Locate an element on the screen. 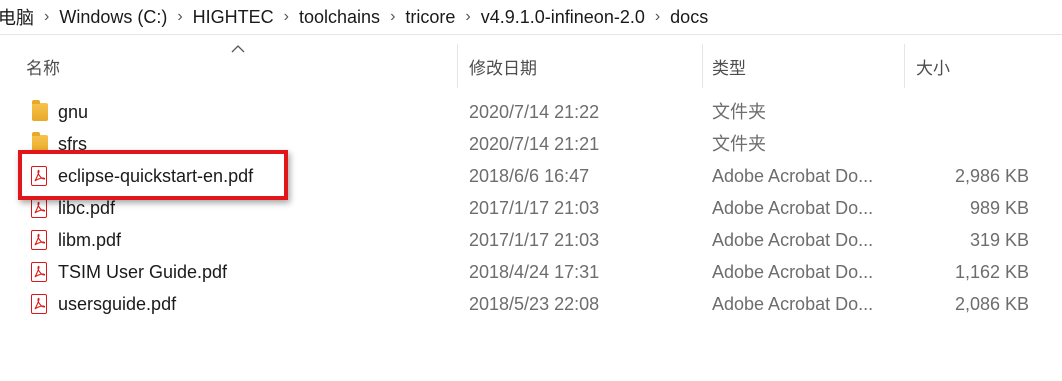 The height and width of the screenshot is (381, 1062). file-name: libm.pdf is located at coordinates (90, 240).